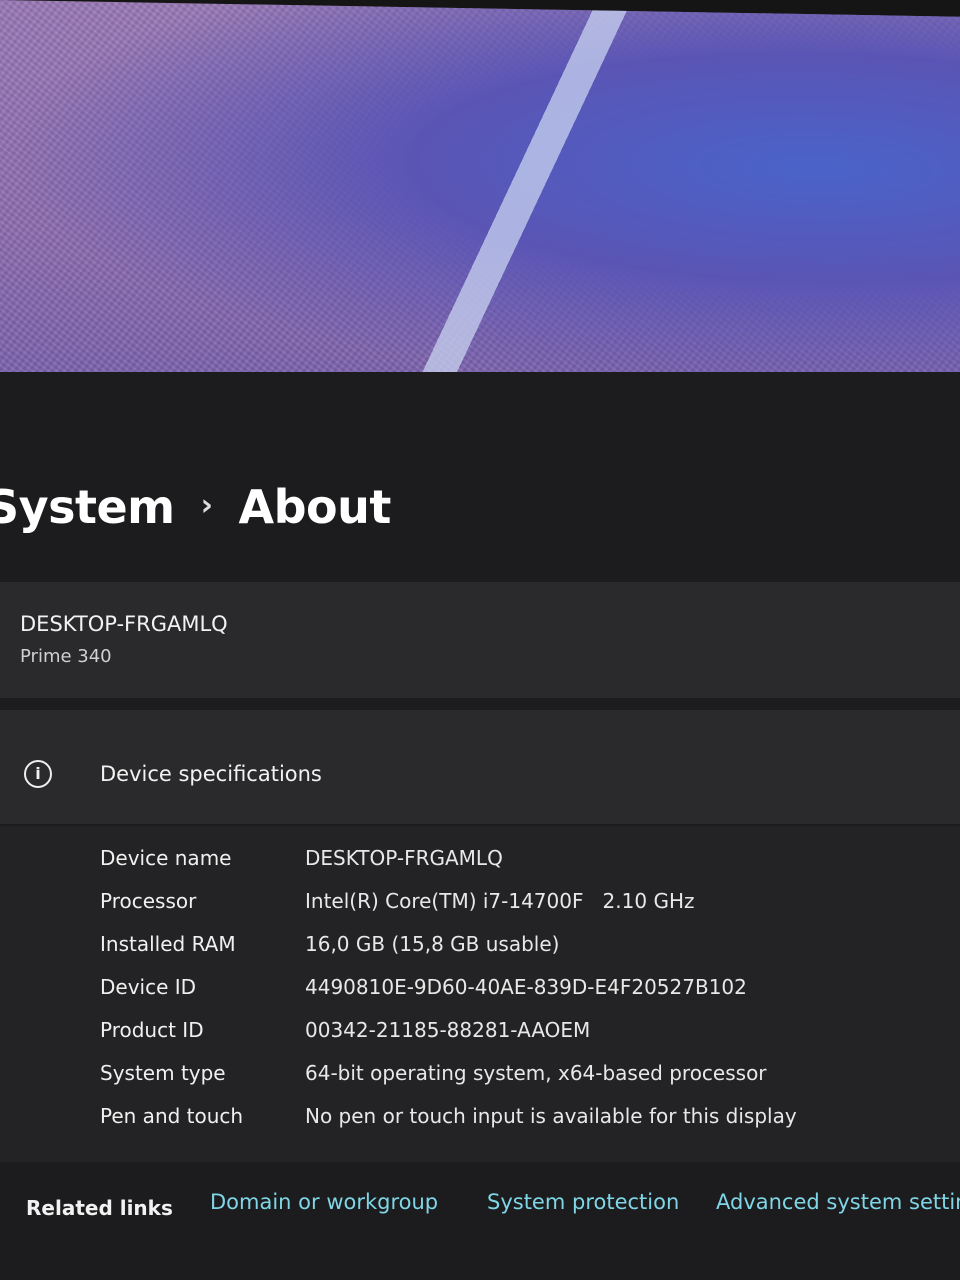 The height and width of the screenshot is (1280, 960). Describe the element at coordinates (301, 858) in the screenshot. I see `spec-row: Device name DESKTOP-FRGAMLQ` at that location.